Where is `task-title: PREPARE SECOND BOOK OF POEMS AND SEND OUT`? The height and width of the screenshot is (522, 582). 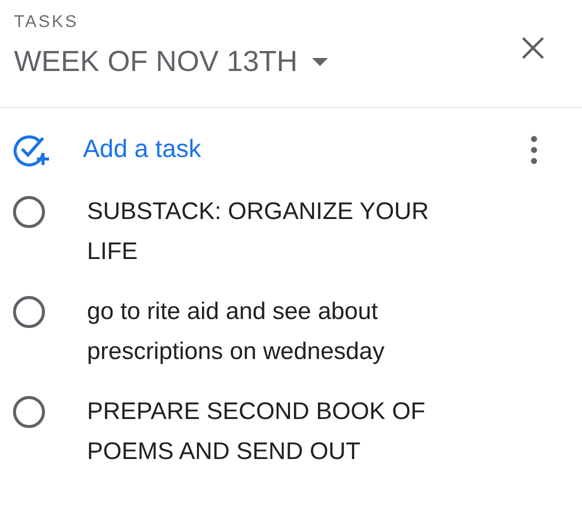
task-title: PREPARE SECOND BOOK OF POEMS AND SEND OUT is located at coordinates (262, 432).